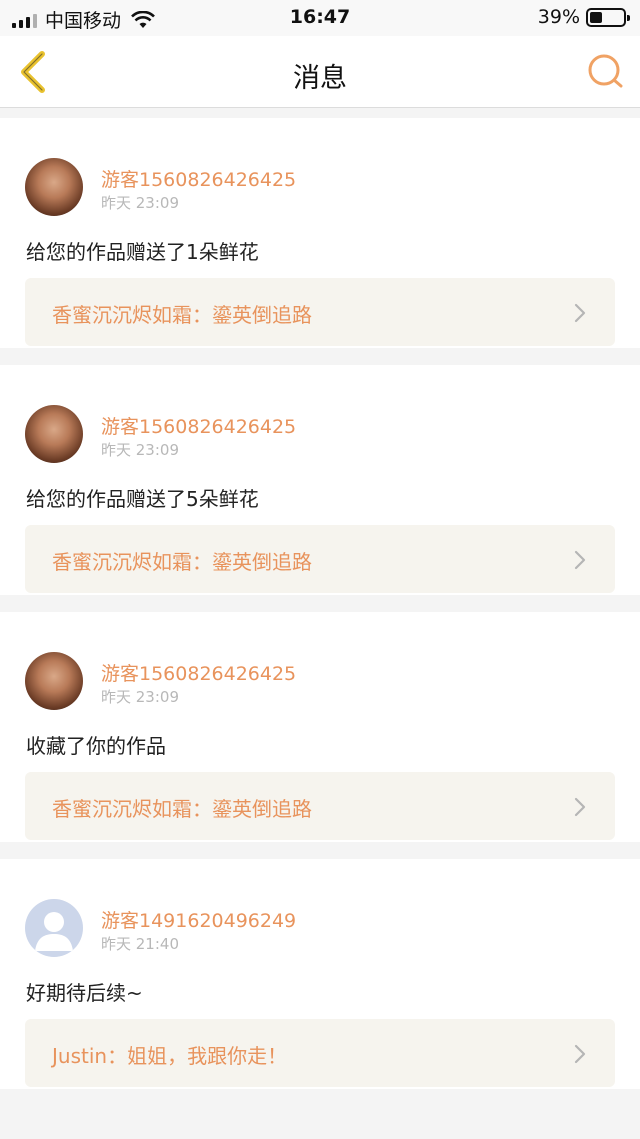  Describe the element at coordinates (96, 746) in the screenshot. I see `message-content: 收藏了你的作品` at that location.